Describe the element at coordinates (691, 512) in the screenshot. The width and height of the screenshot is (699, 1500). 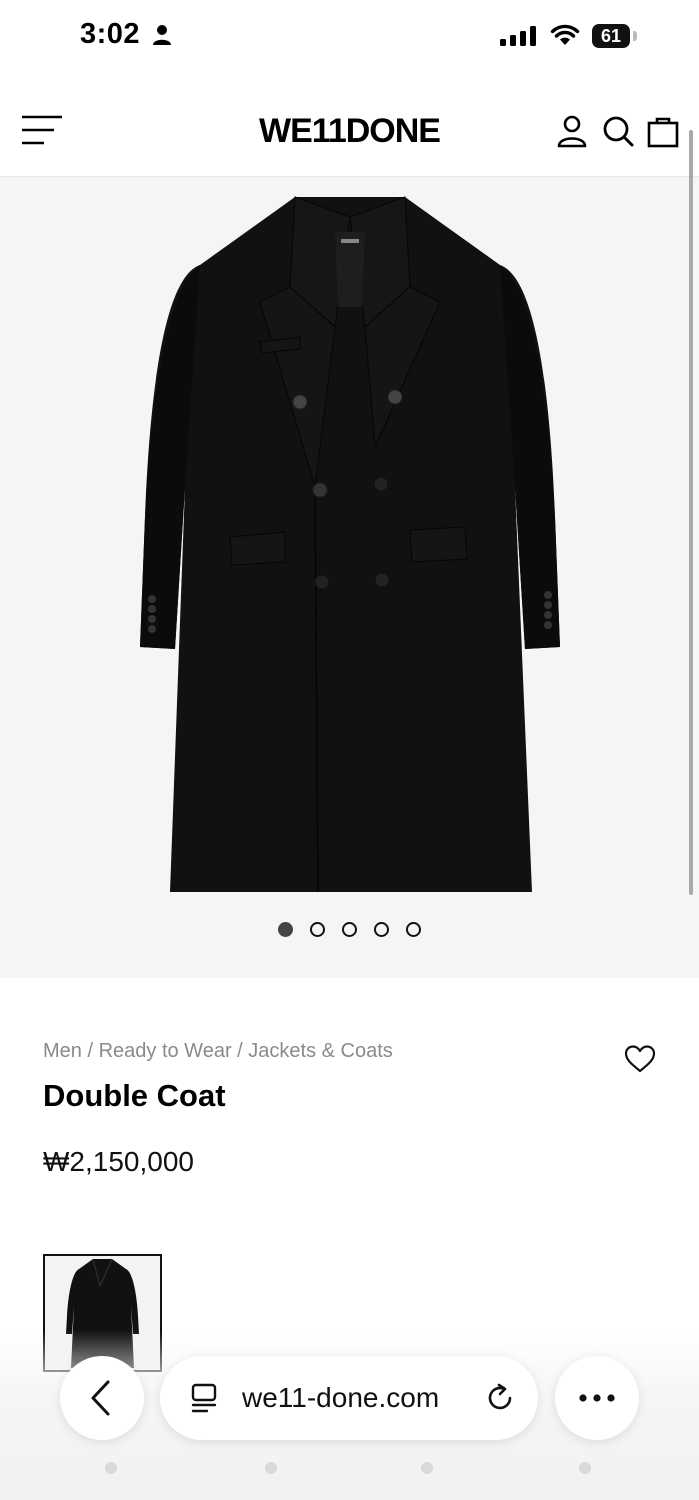
I see `page-scrollbar` at that location.